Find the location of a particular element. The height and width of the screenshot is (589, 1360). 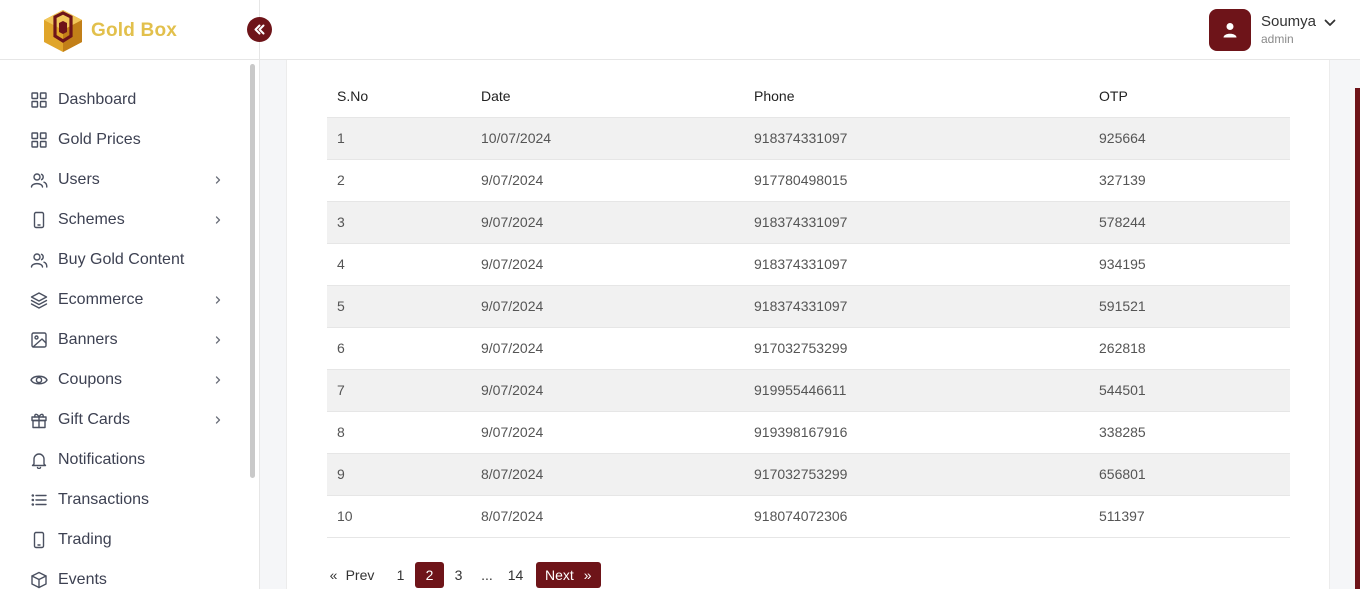

sidebar-item-label: Dashboard is located at coordinates (97, 99).